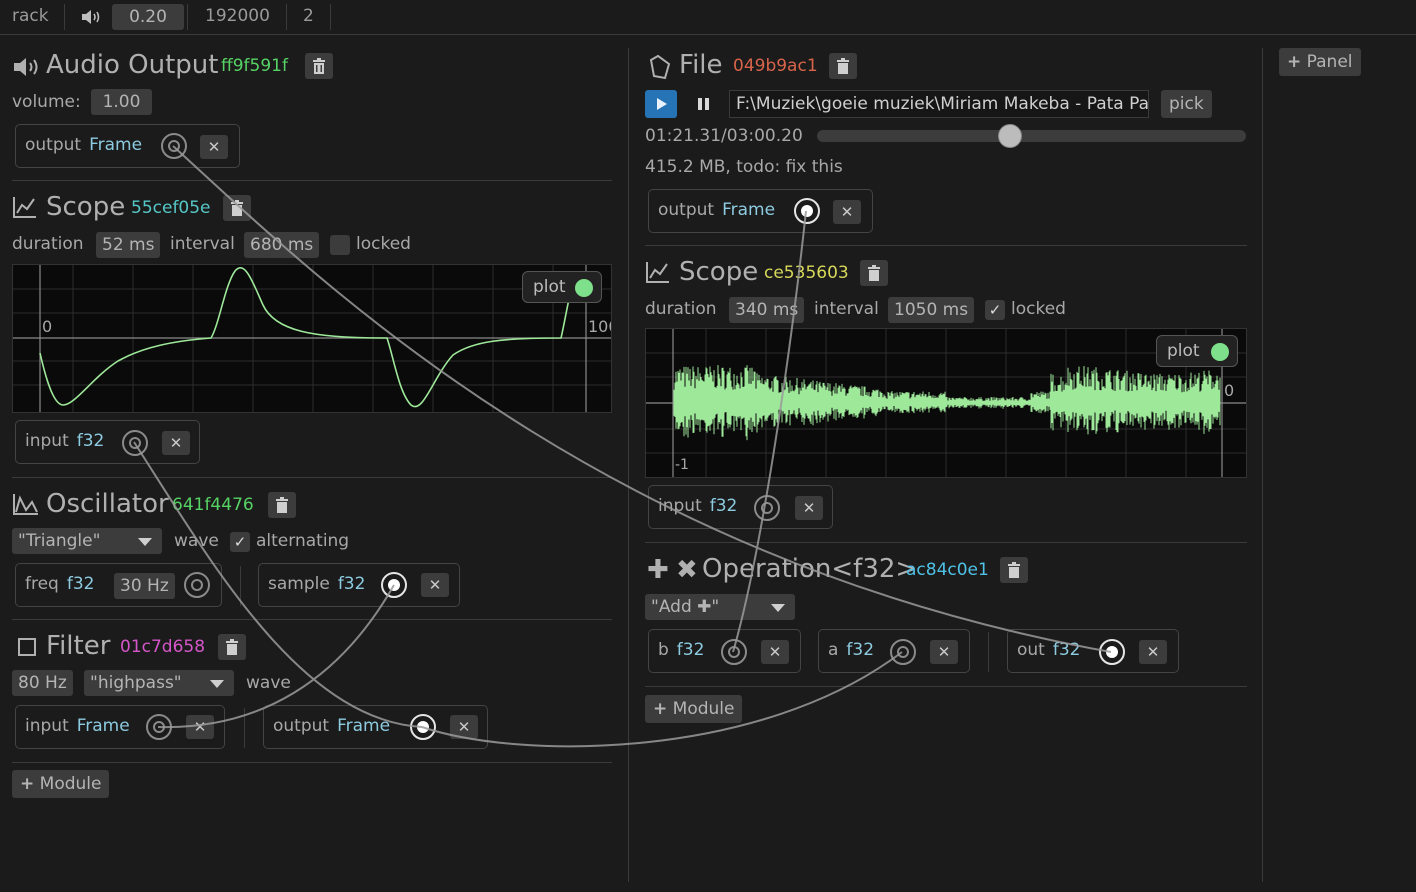 This screenshot has width=1416, height=892. I want to click on filter-wave-label: wave, so click(268, 683).